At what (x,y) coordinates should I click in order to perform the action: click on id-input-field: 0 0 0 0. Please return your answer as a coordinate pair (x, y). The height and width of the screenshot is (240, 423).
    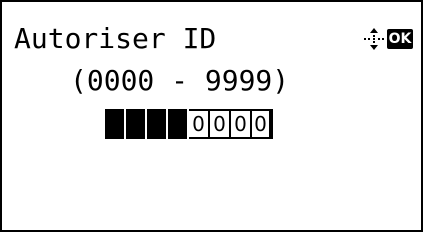
    Looking at the image, I should click on (189, 124).